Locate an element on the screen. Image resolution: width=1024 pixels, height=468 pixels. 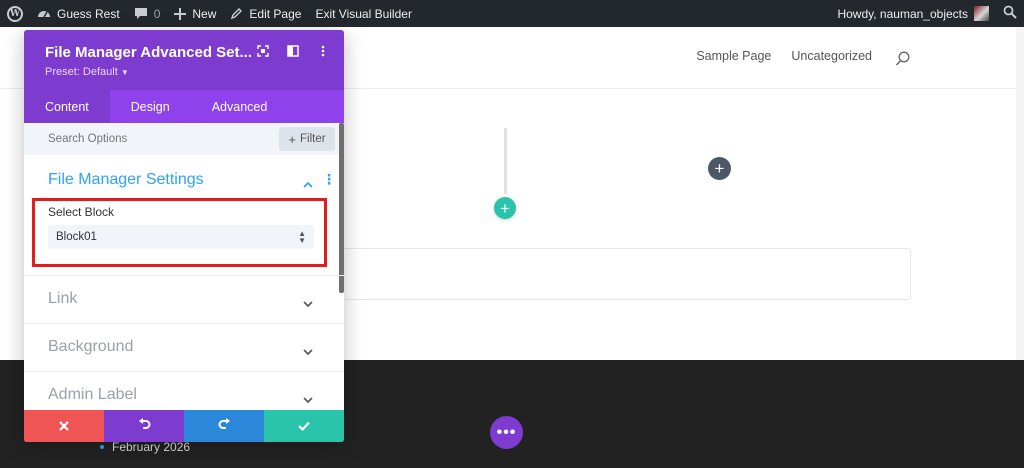
modal-actions is located at coordinates (184, 426).